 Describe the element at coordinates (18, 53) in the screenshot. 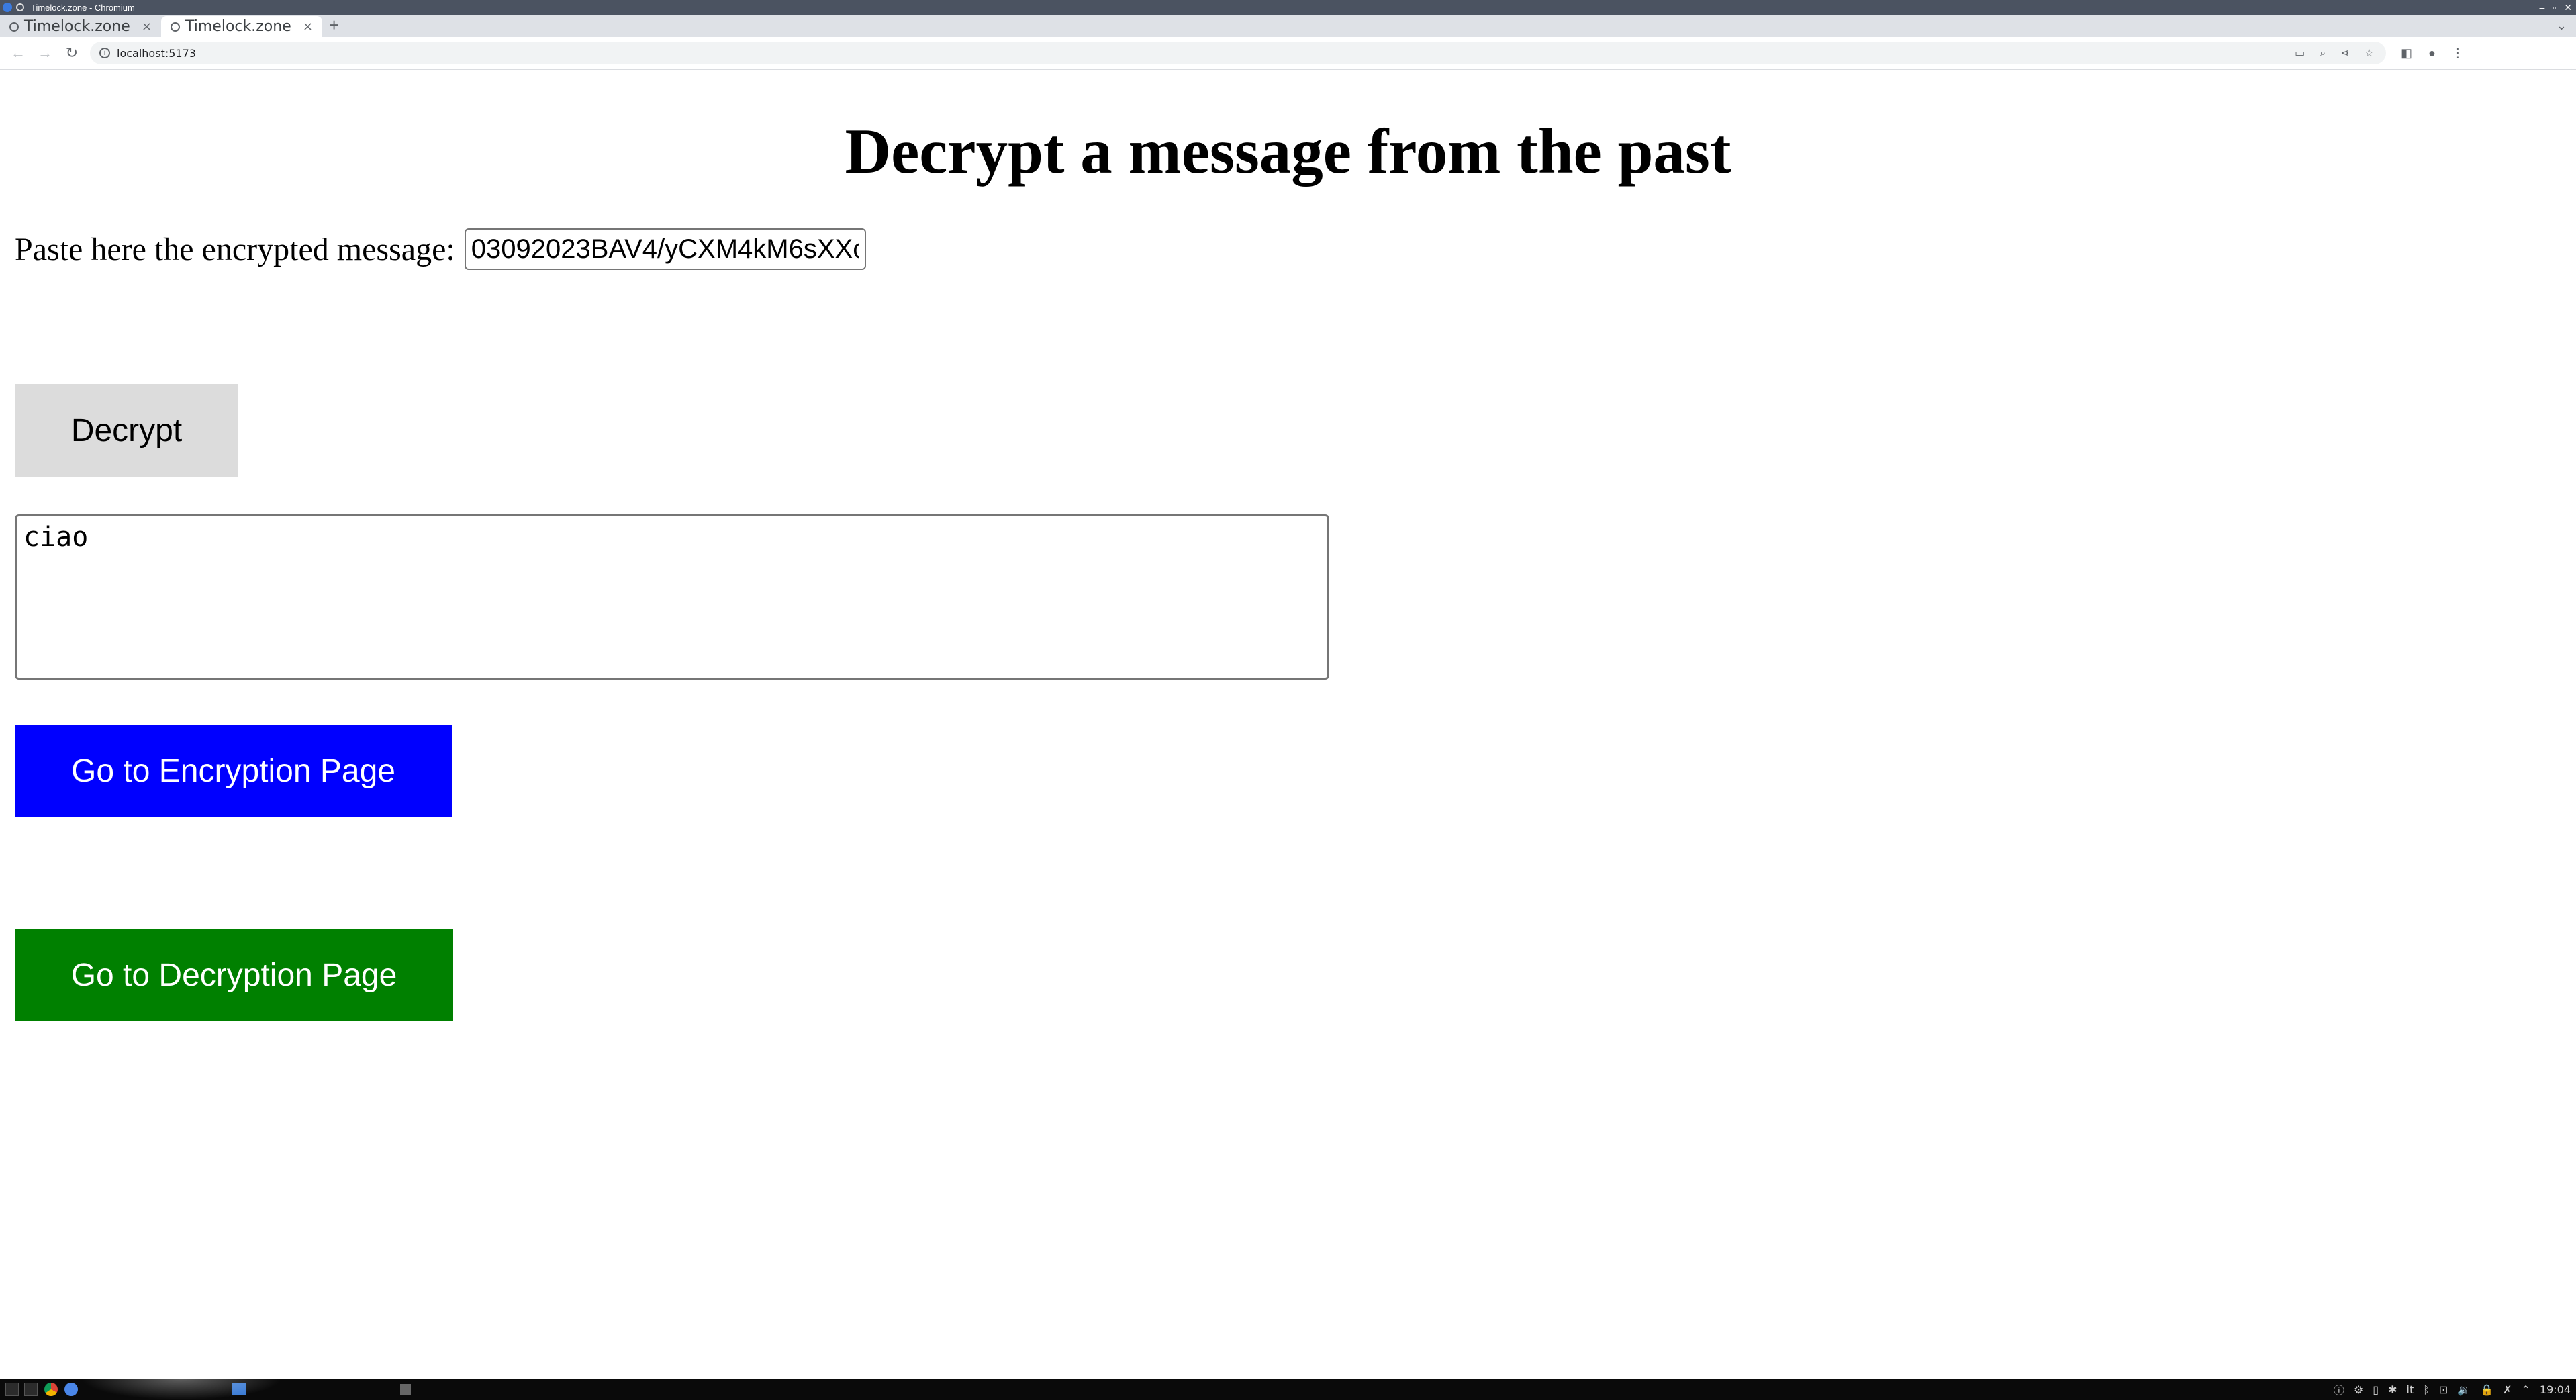

I see `back-icon: ←` at that location.